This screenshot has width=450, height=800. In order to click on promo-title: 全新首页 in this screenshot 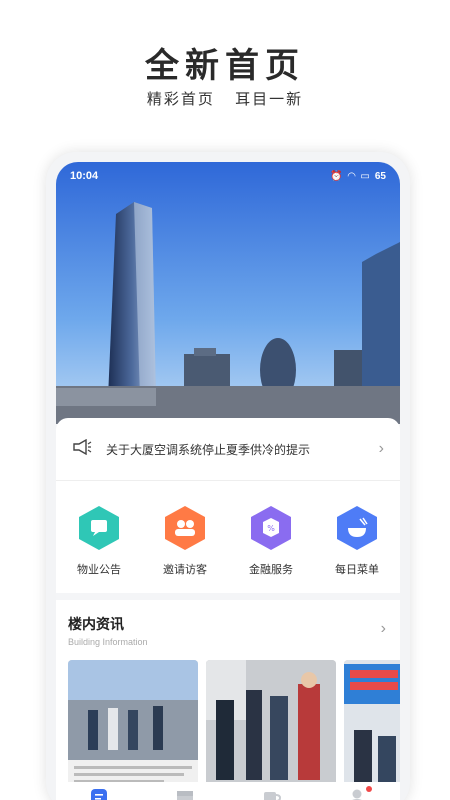, I will do `click(225, 66)`.